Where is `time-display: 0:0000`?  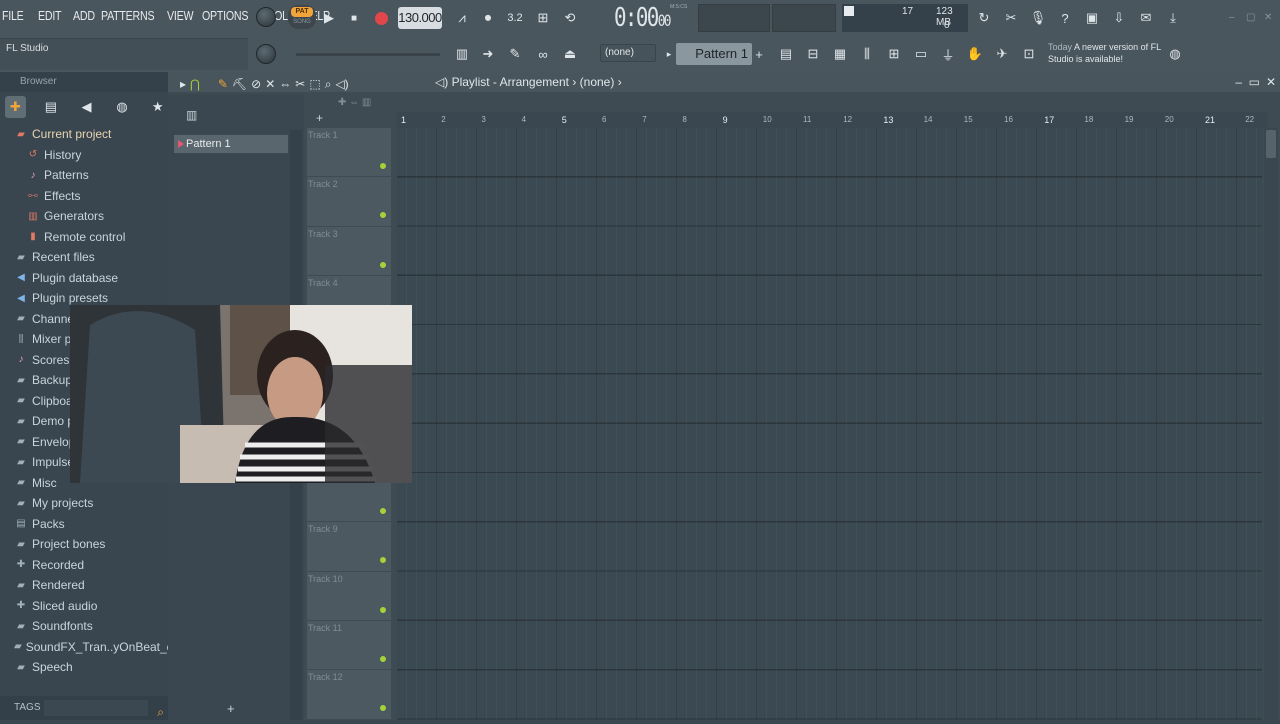 time-display: 0:0000 is located at coordinates (643, 18).